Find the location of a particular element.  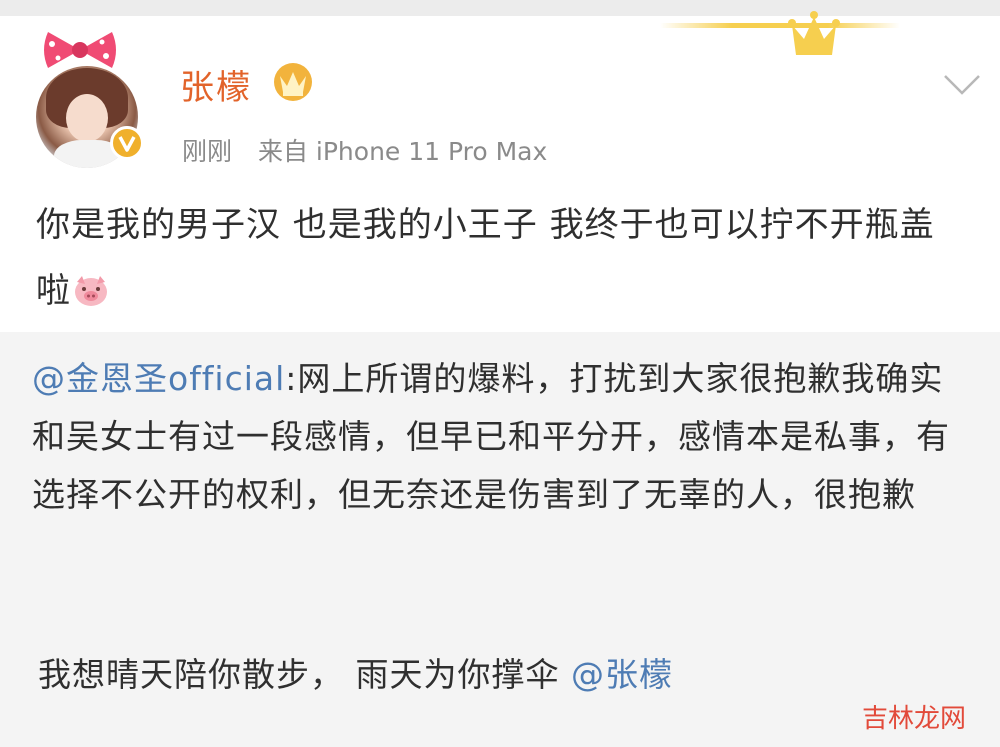

username: 张檬 is located at coordinates (216, 84).